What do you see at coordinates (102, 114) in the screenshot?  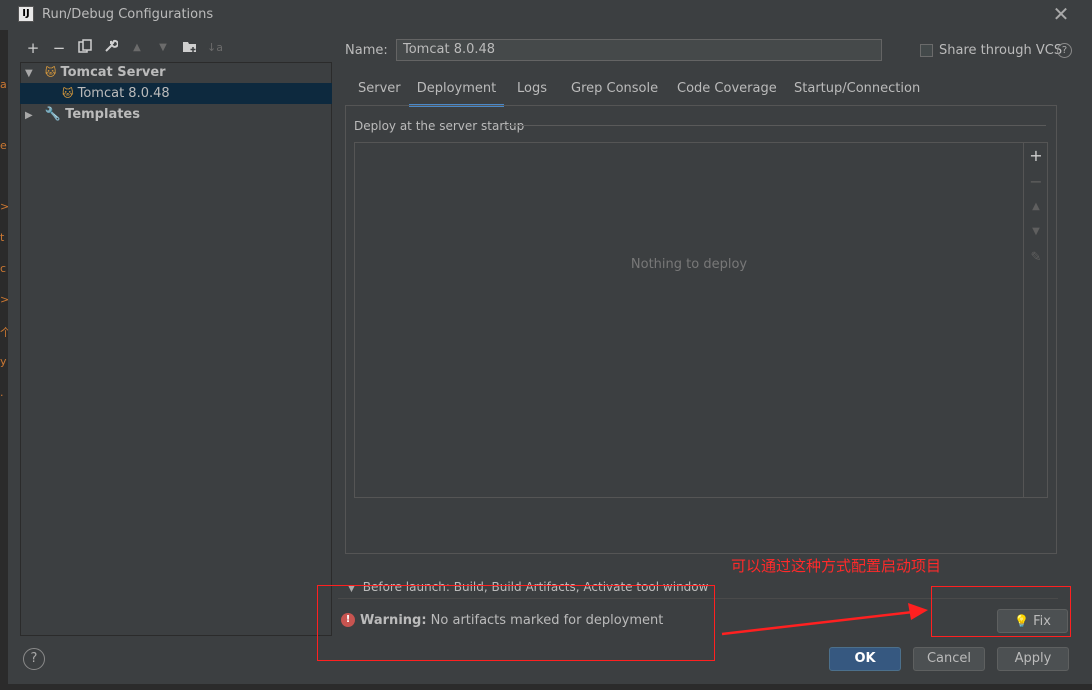 I see `tree-label: Templates` at bounding box center [102, 114].